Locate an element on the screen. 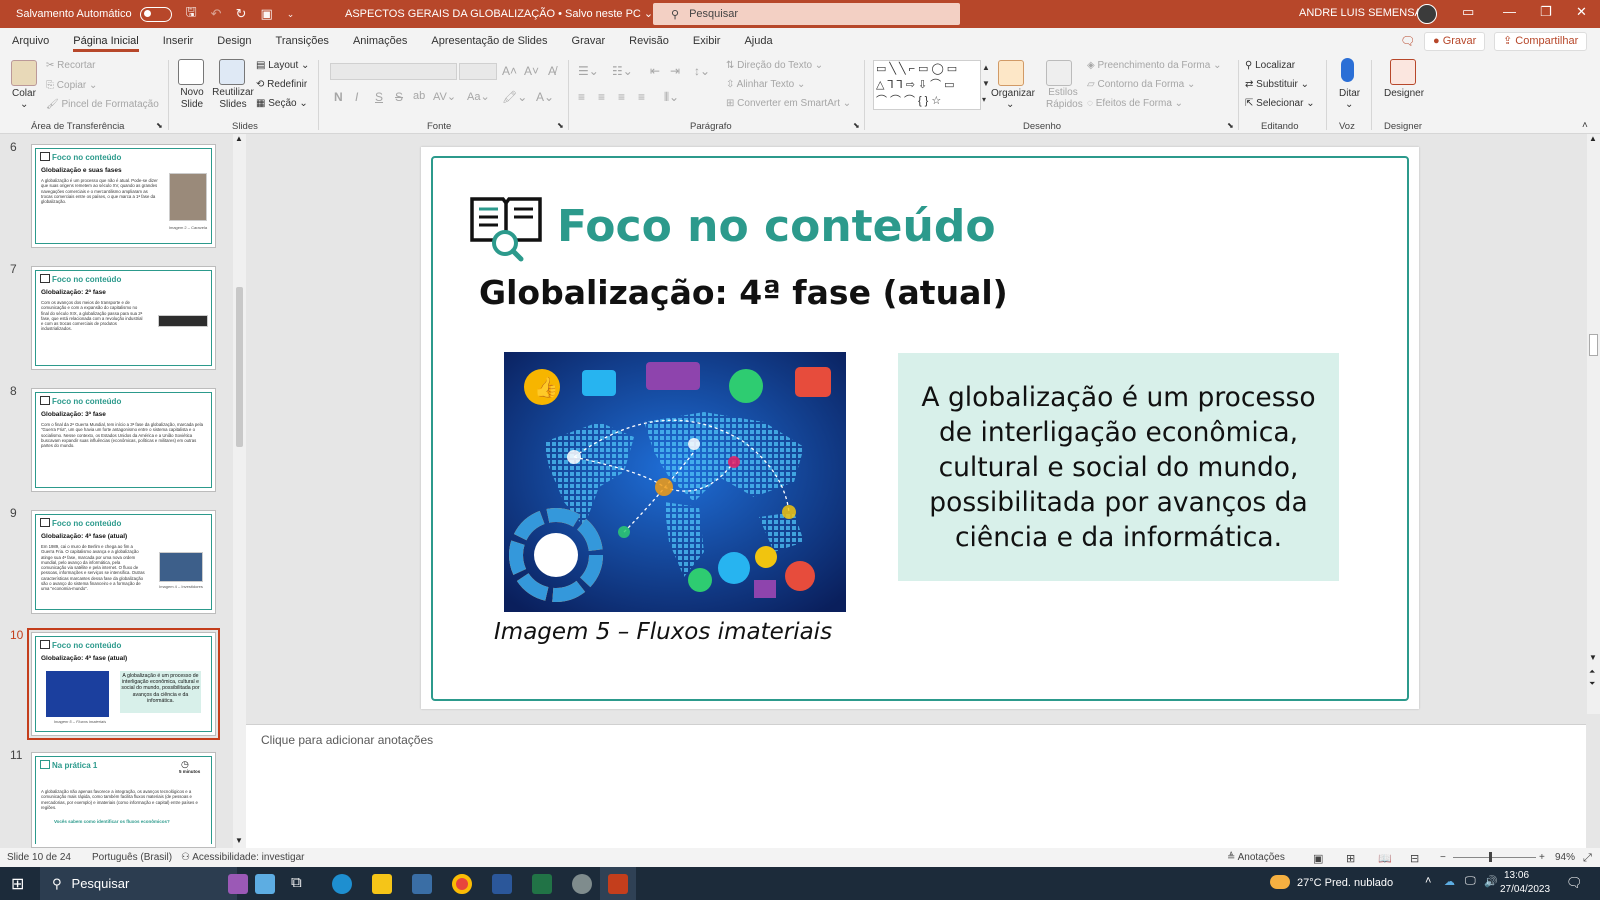 The width and height of the screenshot is (1600, 900). scroll-down-icon: ▼ is located at coordinates (239, 840).